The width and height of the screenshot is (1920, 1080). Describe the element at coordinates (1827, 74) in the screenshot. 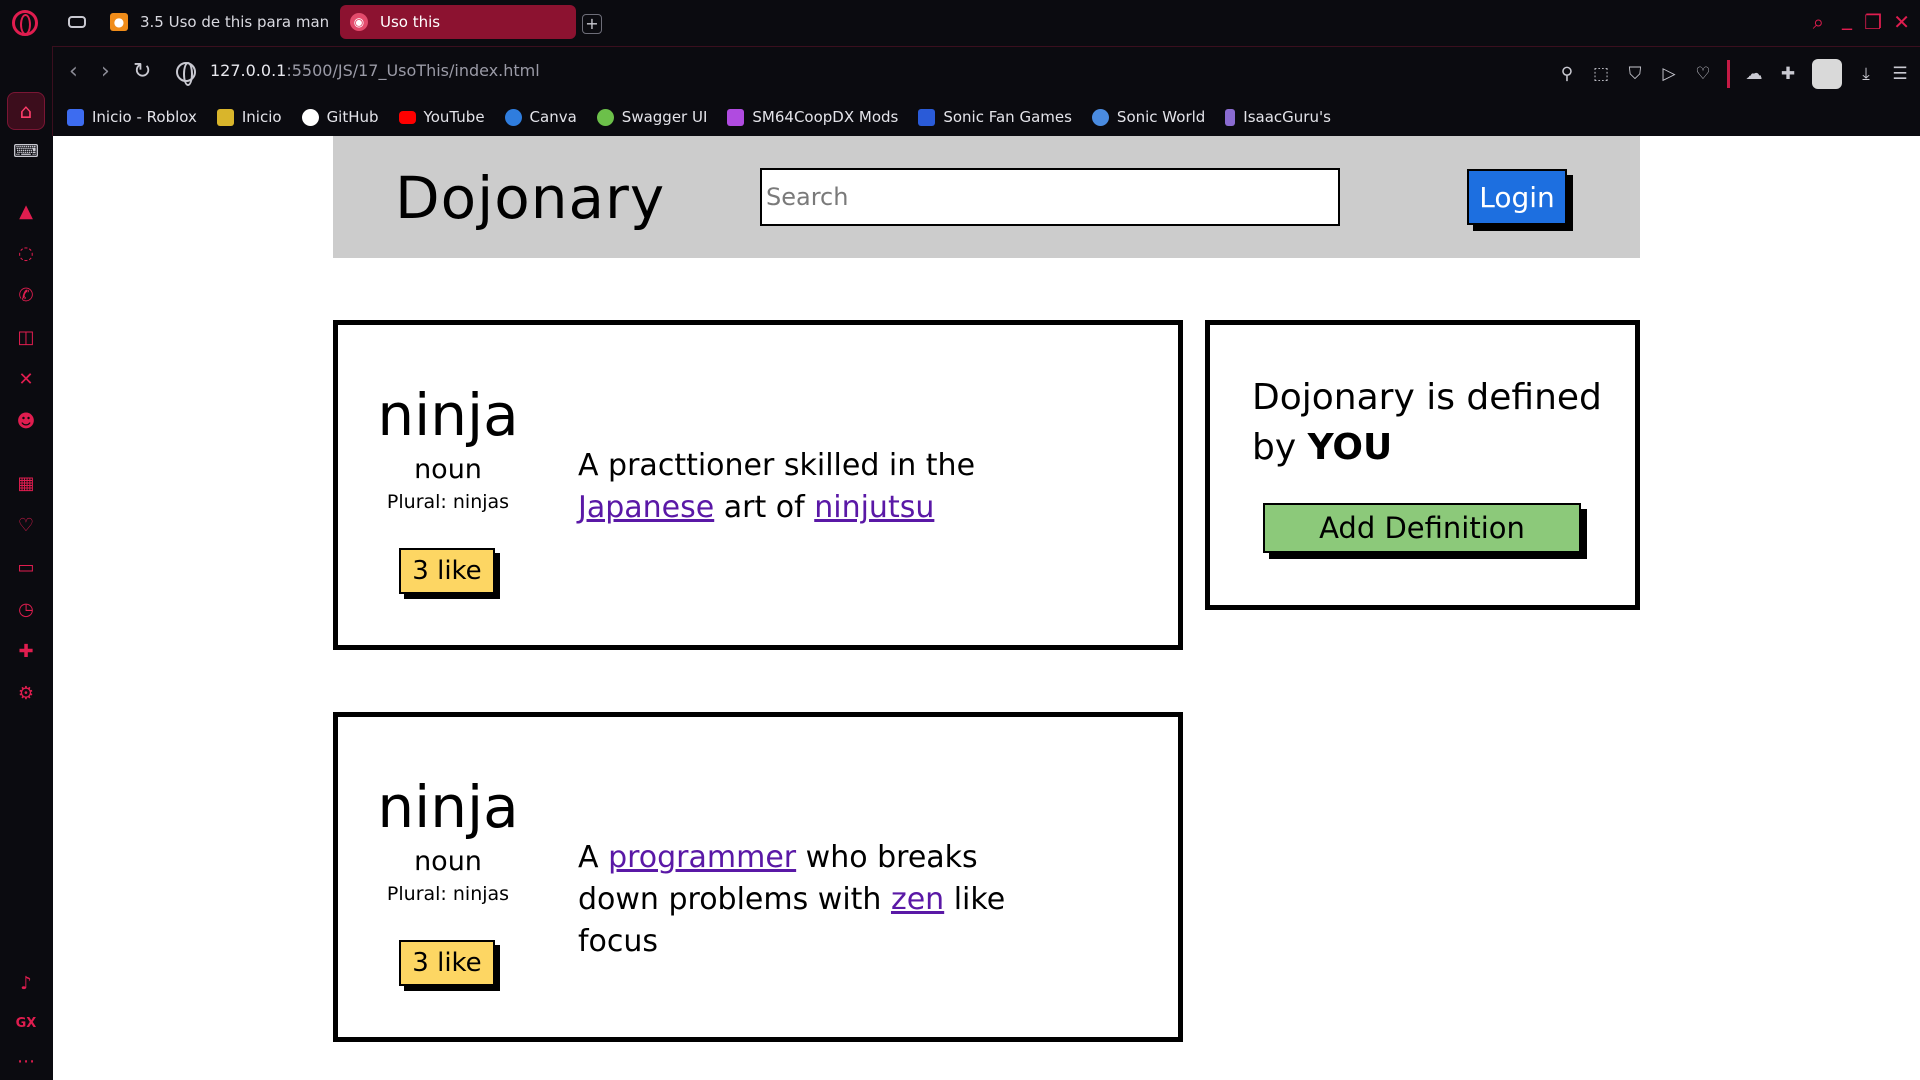

I see `avatar` at that location.